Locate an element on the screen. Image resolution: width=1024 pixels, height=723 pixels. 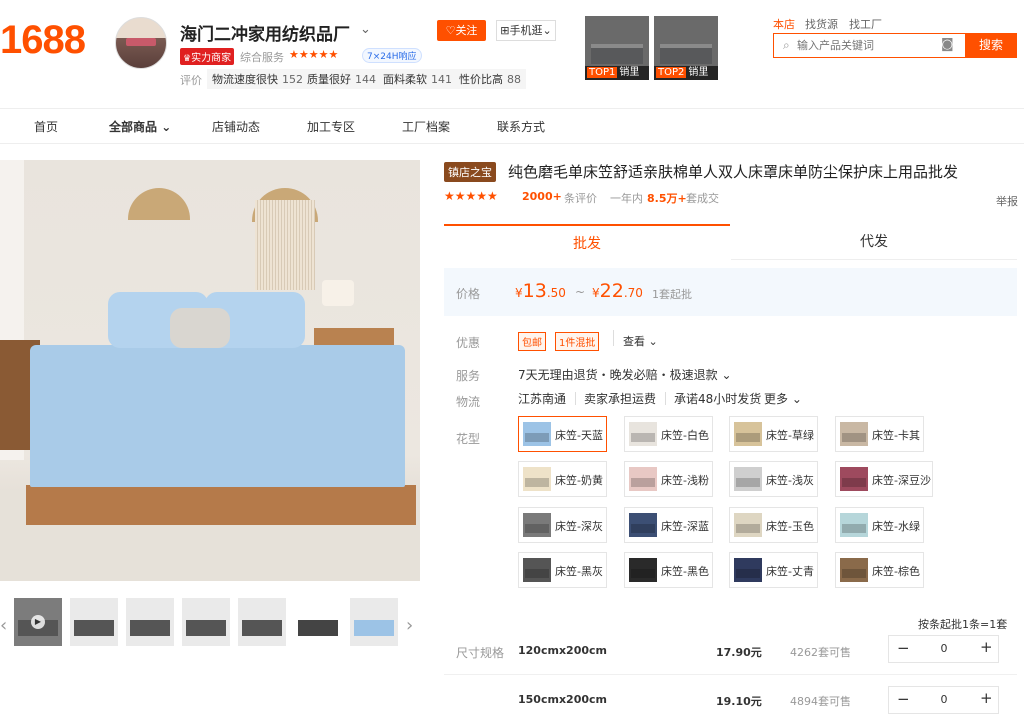
nav-factory-profile: 工厂档案 is located at coordinates (426, 126).